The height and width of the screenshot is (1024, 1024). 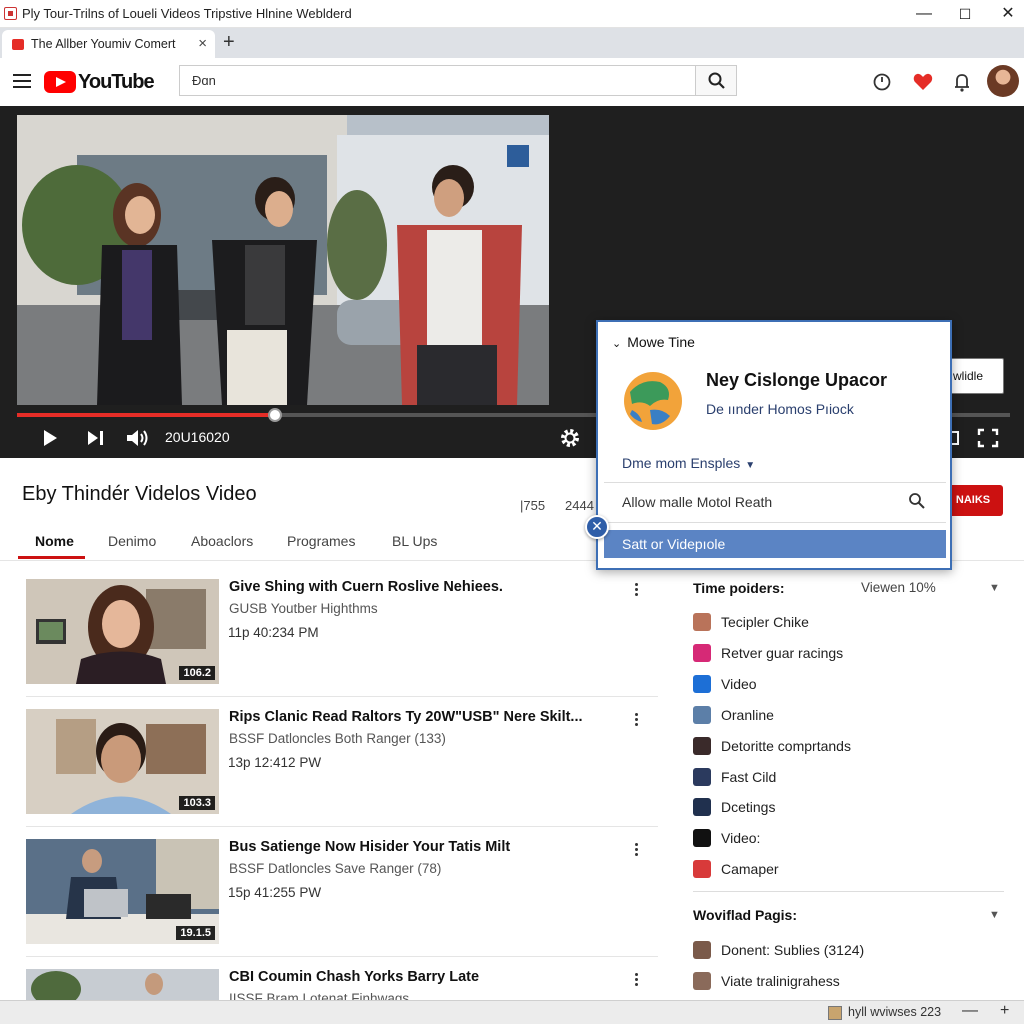 I want to click on search-icon, so click(x=917, y=501).